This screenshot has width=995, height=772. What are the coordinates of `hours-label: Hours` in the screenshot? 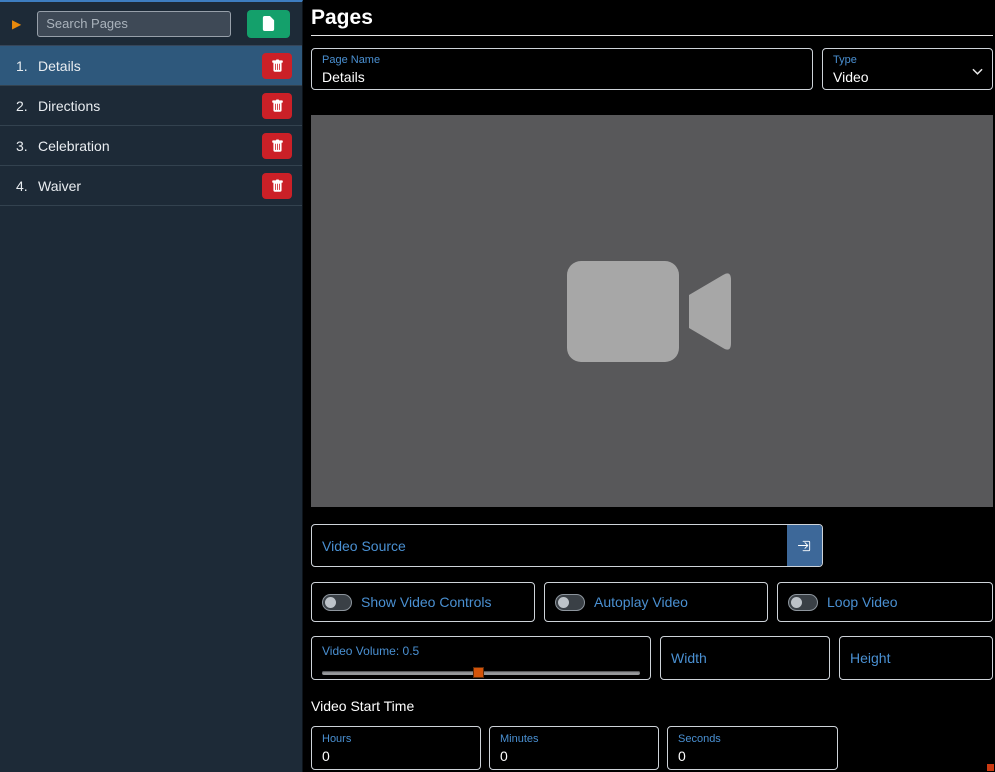 It's located at (337, 739).